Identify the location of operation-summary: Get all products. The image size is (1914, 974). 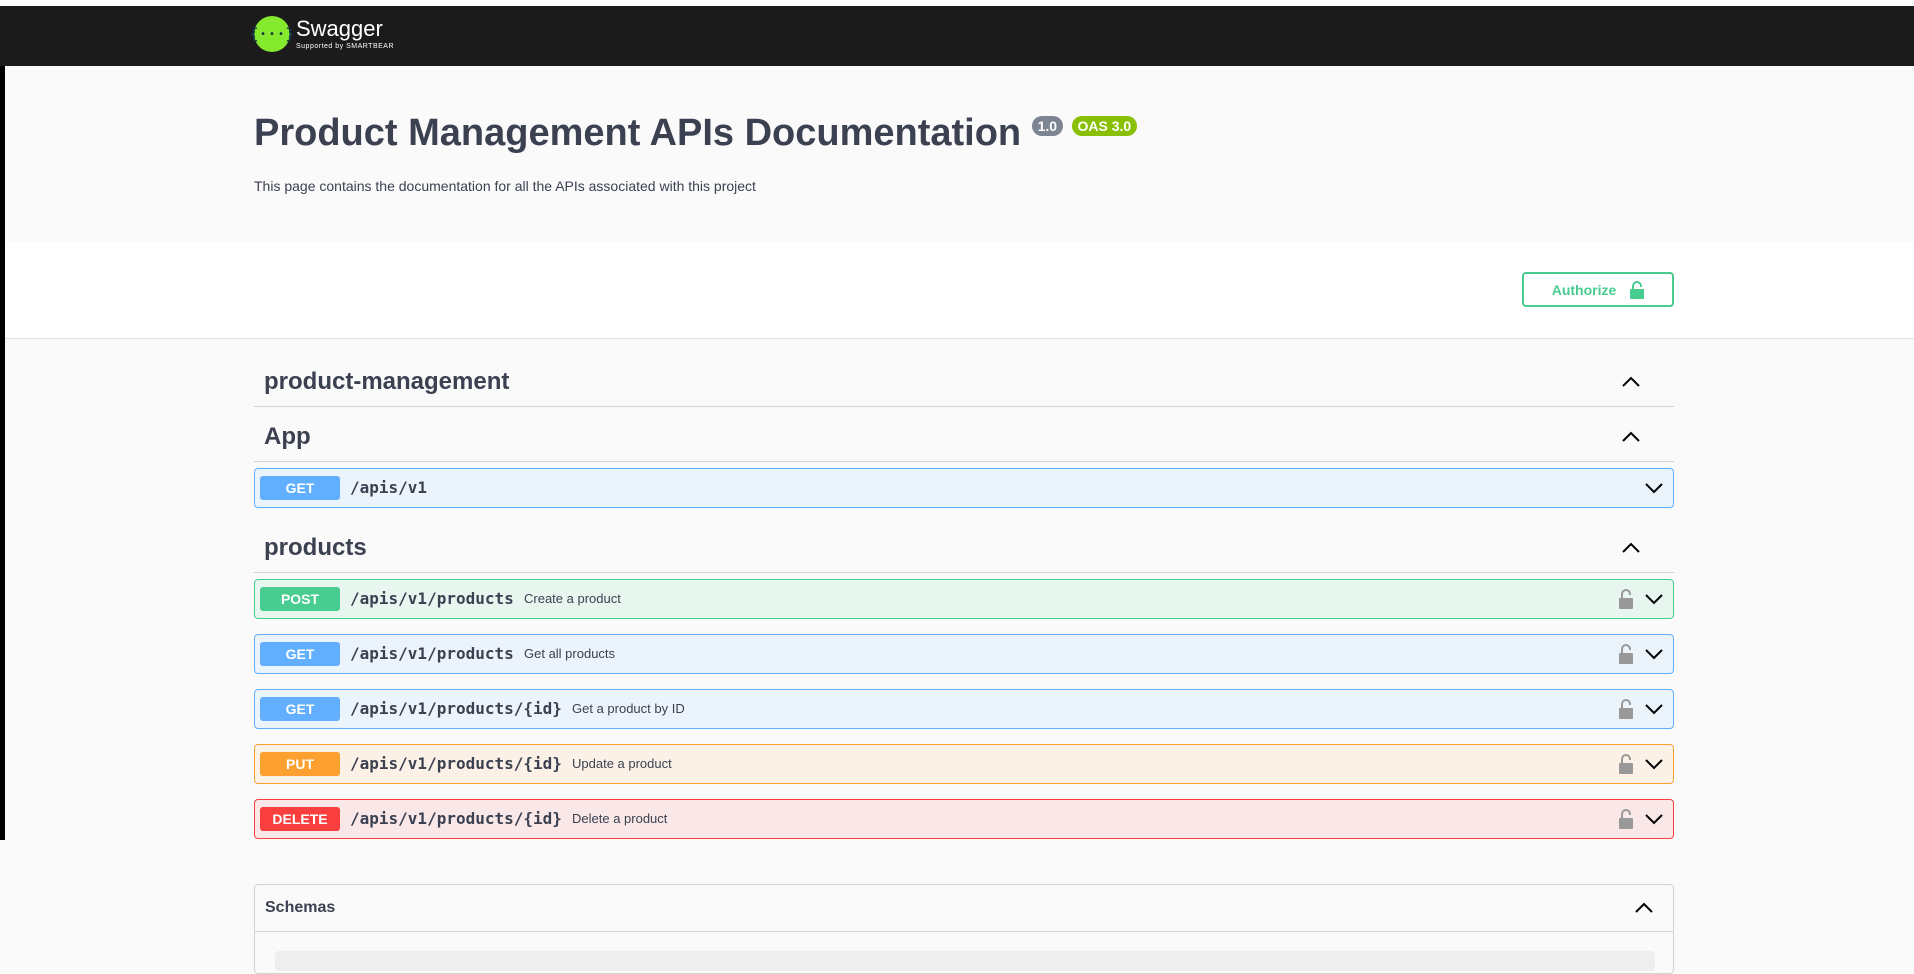
(570, 653).